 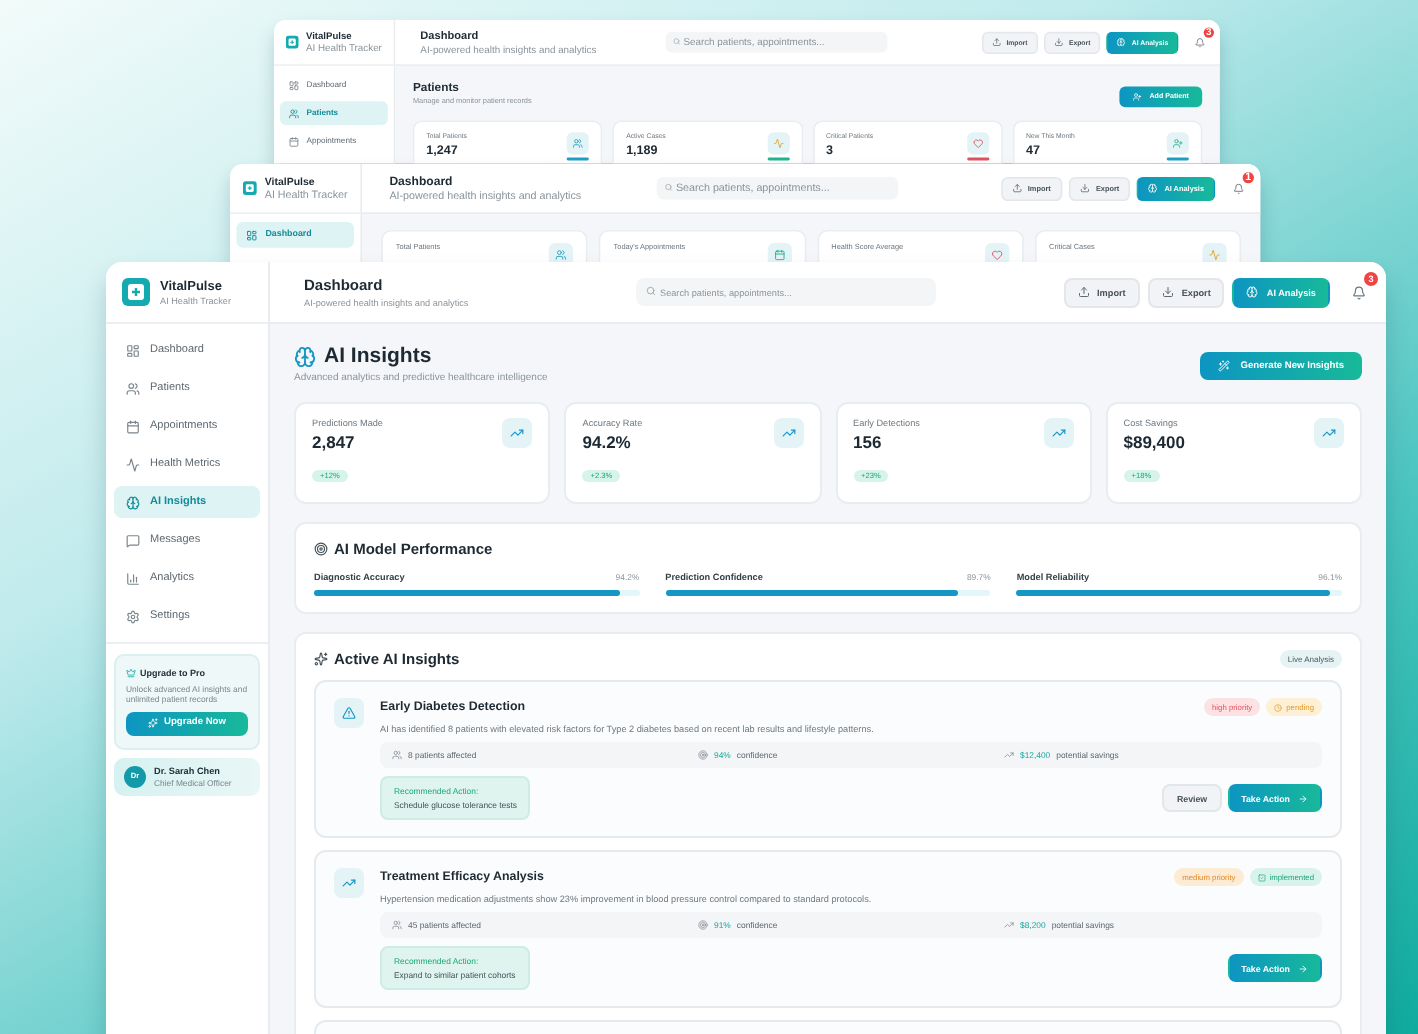 What do you see at coordinates (607, 442) in the screenshot?
I see `stat-value: 94.2%` at bounding box center [607, 442].